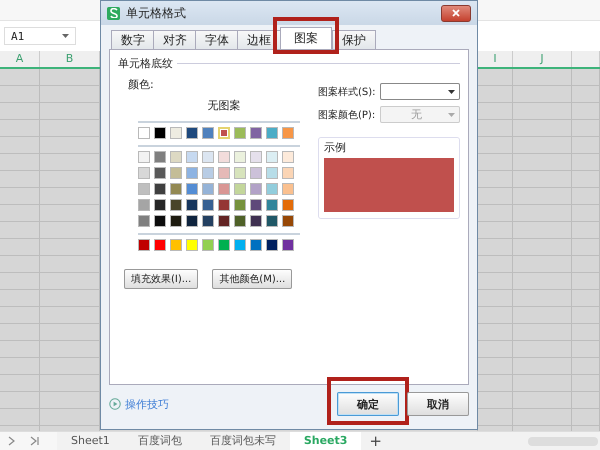 This screenshot has width=600, height=450. I want to click on no-pattern-option: 无图案, so click(214, 105).